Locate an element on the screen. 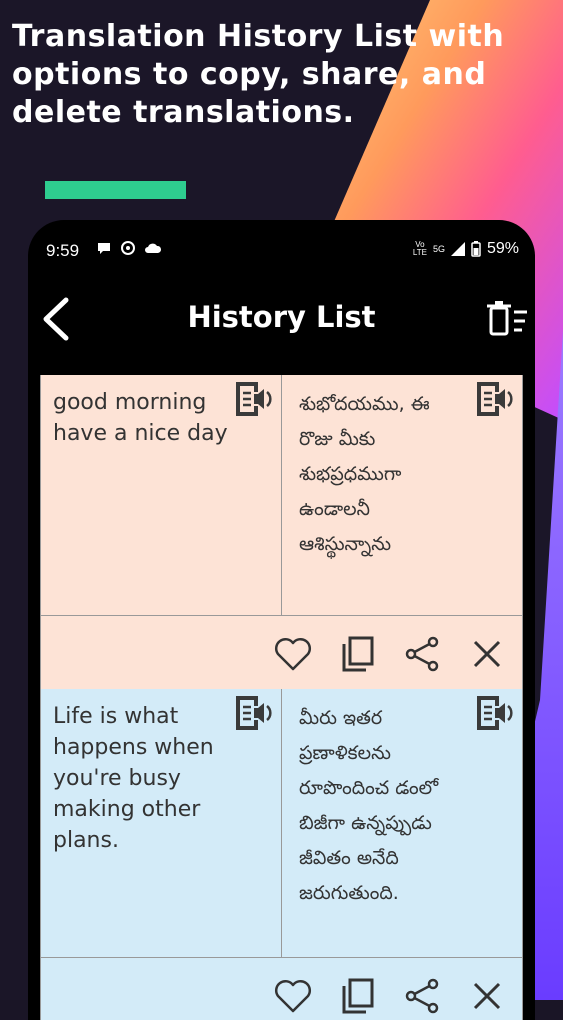 The height and width of the screenshot is (1020, 563). source-pane: good morning have a nice day is located at coordinates (161, 495).